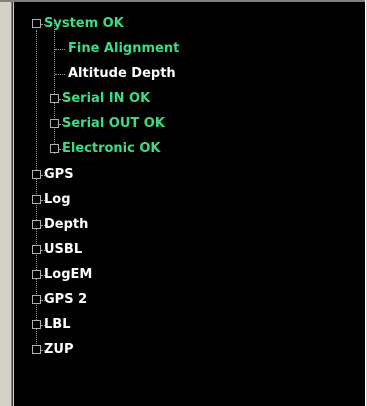 The image size is (367, 406). What do you see at coordinates (59, 174) in the screenshot?
I see `node-label: GPS` at bounding box center [59, 174].